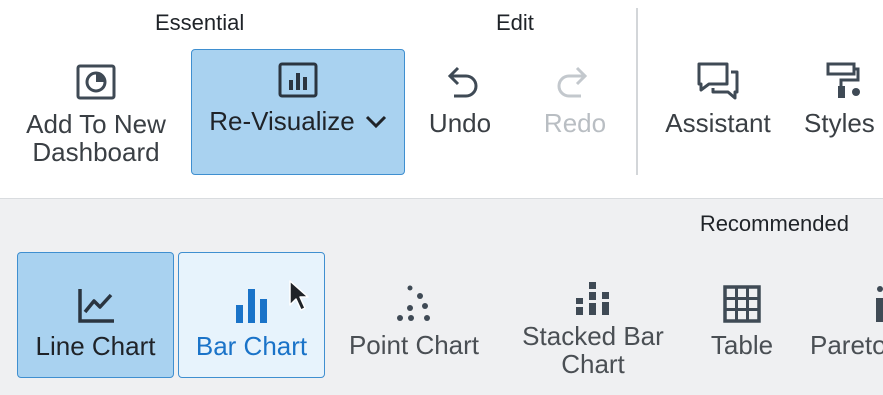 The width and height of the screenshot is (883, 395). Describe the element at coordinates (841, 77) in the screenshot. I see `paint-roller-icon` at that location.